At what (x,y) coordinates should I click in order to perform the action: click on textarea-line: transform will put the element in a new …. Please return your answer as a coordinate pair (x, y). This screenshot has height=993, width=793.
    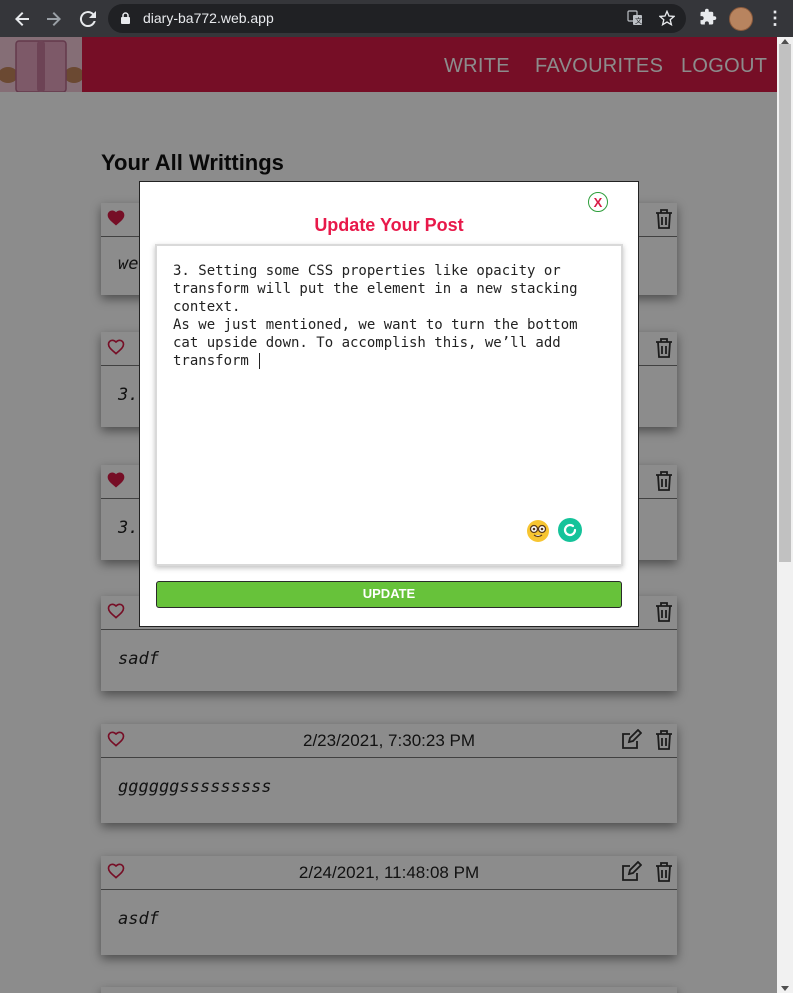
    Looking at the image, I should click on (375, 289).